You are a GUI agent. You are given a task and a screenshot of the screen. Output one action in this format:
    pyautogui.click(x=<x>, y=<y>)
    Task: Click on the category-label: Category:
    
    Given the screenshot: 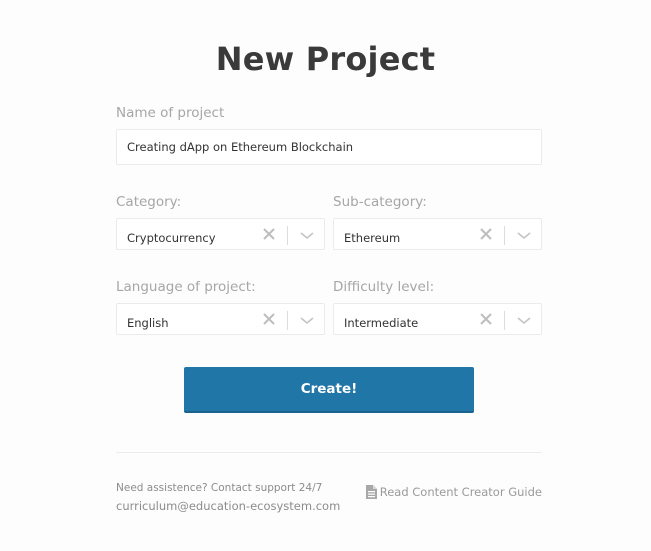 What is the action you would take?
    pyautogui.click(x=149, y=202)
    